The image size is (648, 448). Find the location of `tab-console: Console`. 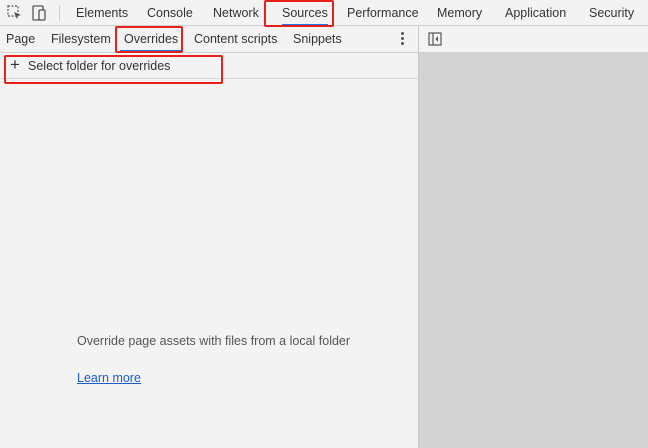

tab-console: Console is located at coordinates (170, 13).